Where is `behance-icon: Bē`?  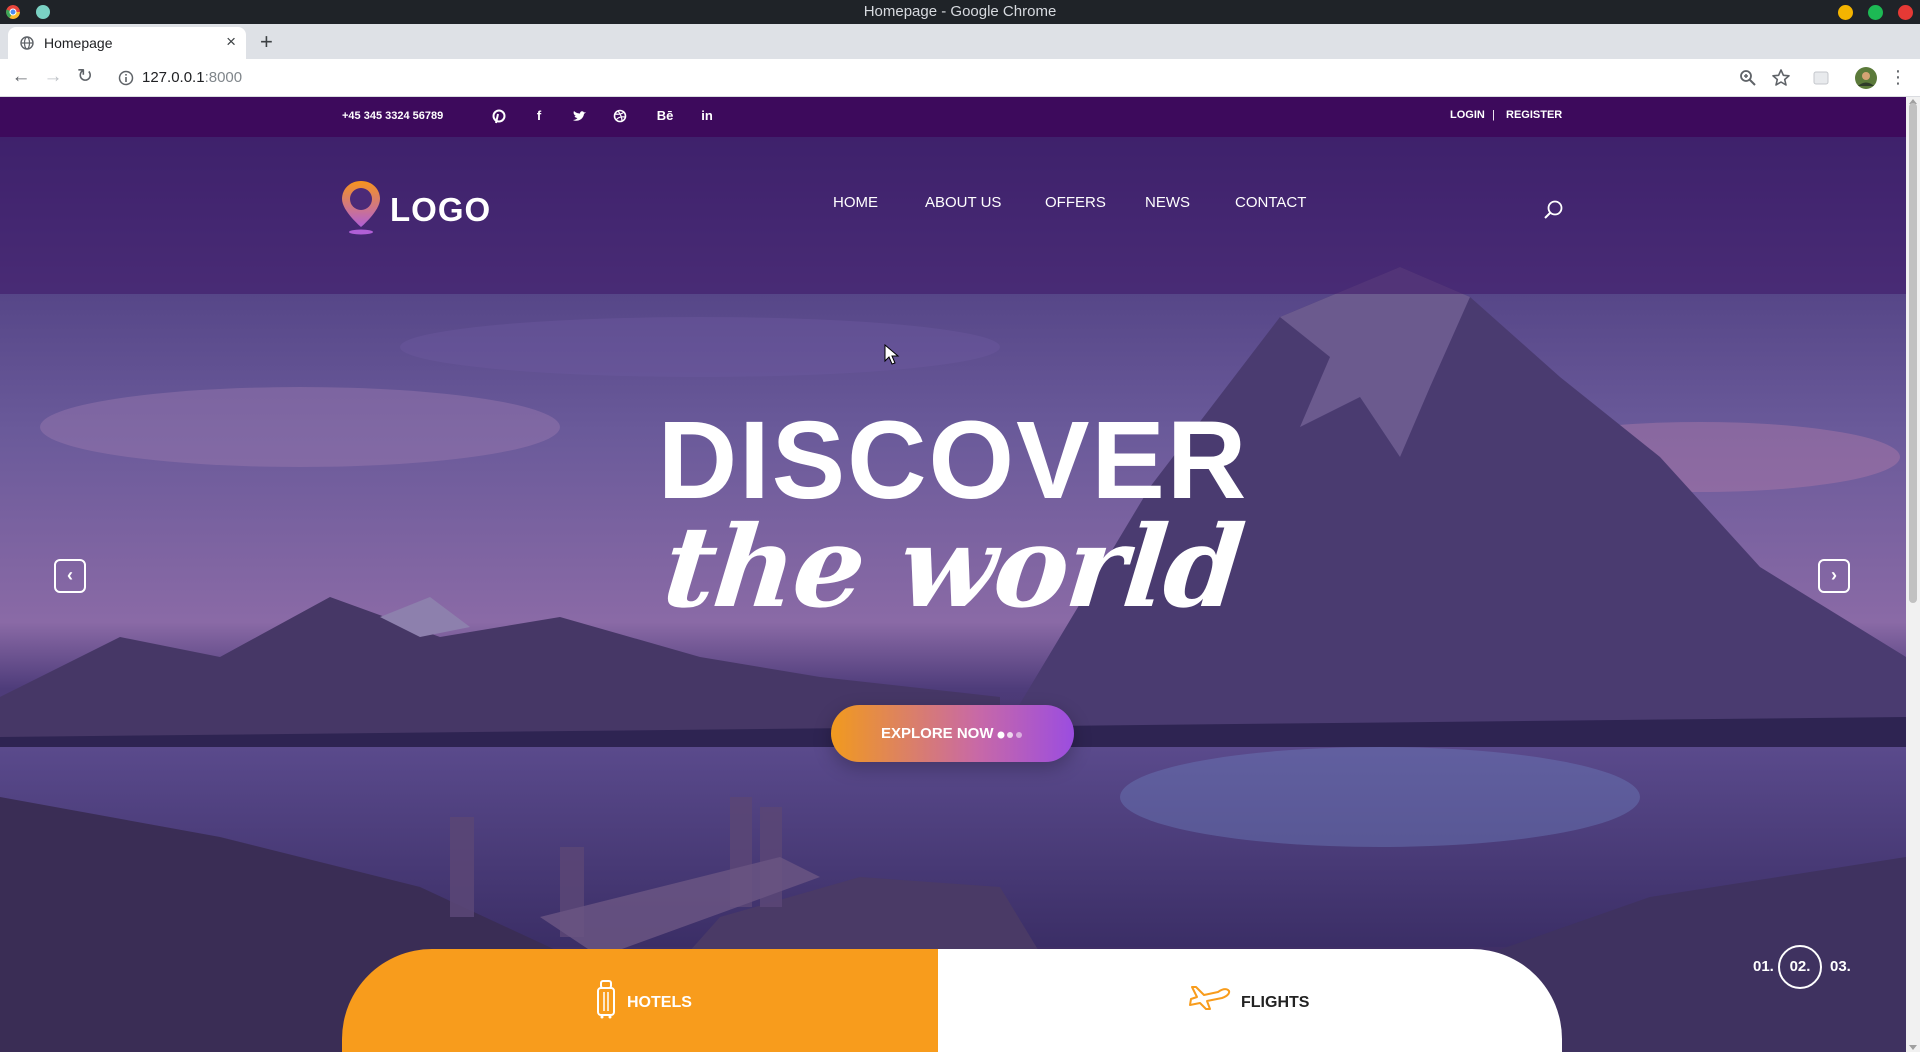 behance-icon: Bē is located at coordinates (665, 116).